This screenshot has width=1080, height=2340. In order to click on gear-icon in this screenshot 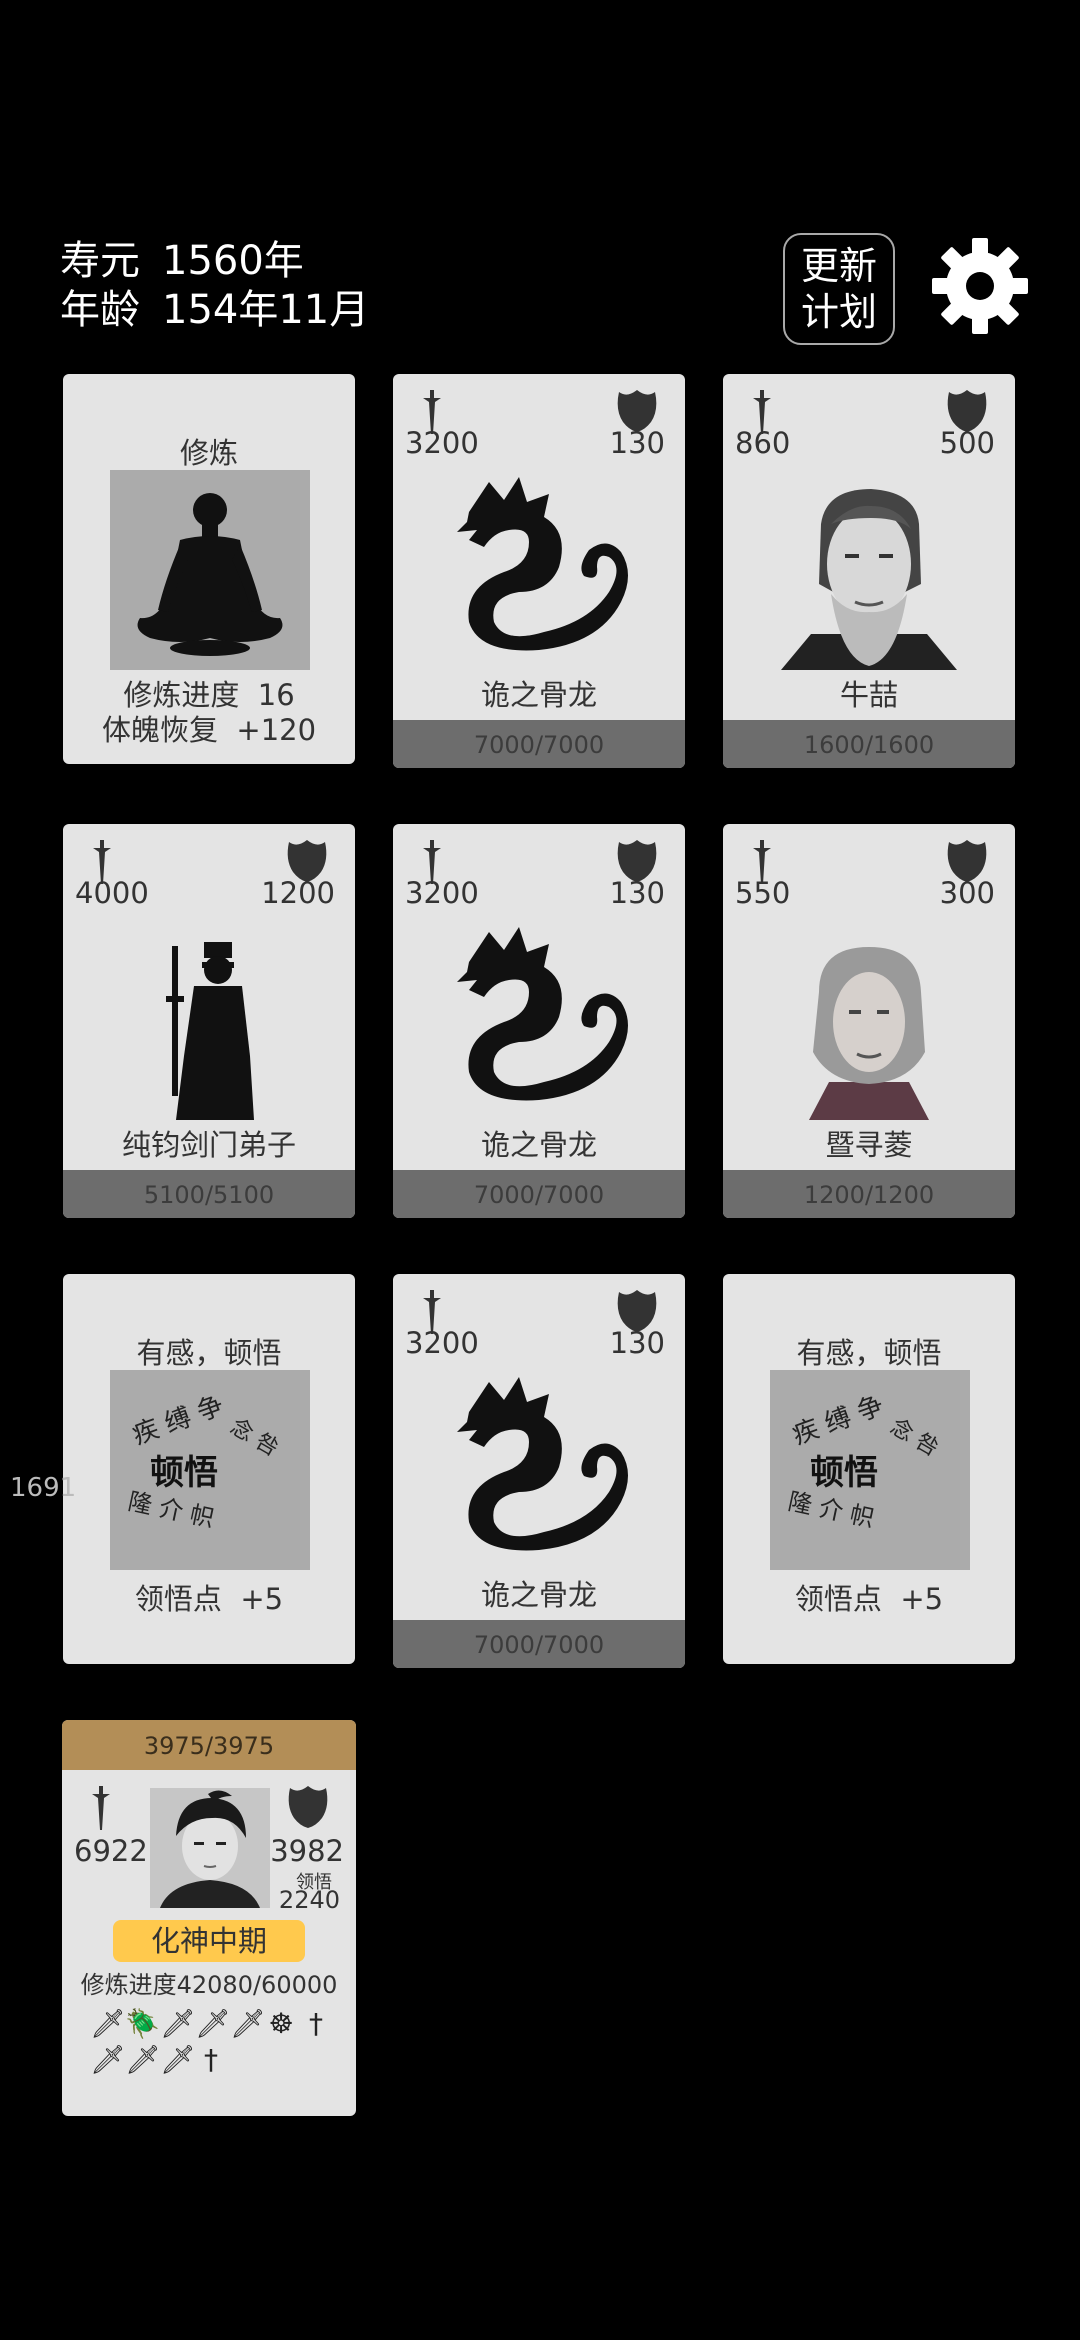, I will do `click(980, 286)`.